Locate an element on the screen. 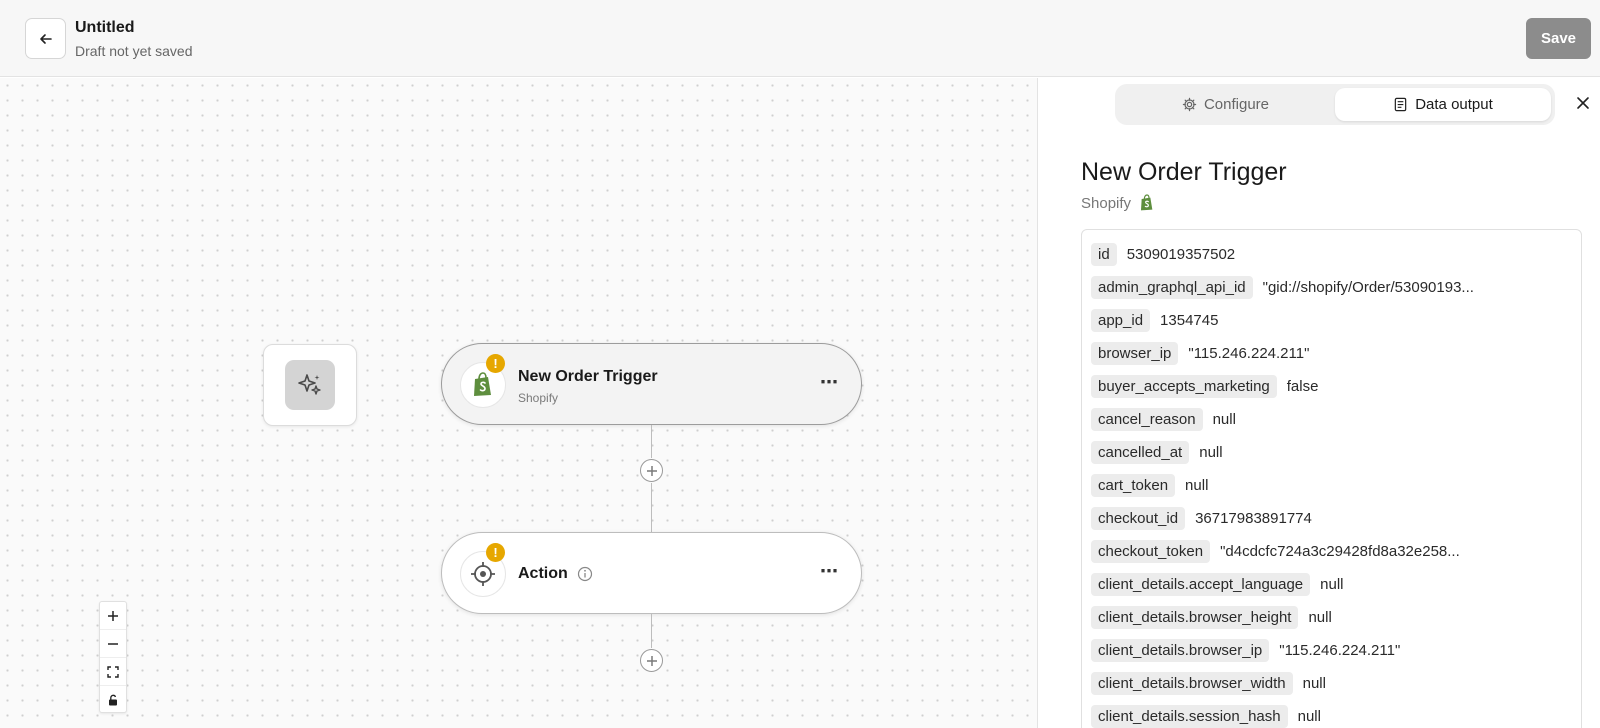  data-key: cancelled_at is located at coordinates (1140, 452).